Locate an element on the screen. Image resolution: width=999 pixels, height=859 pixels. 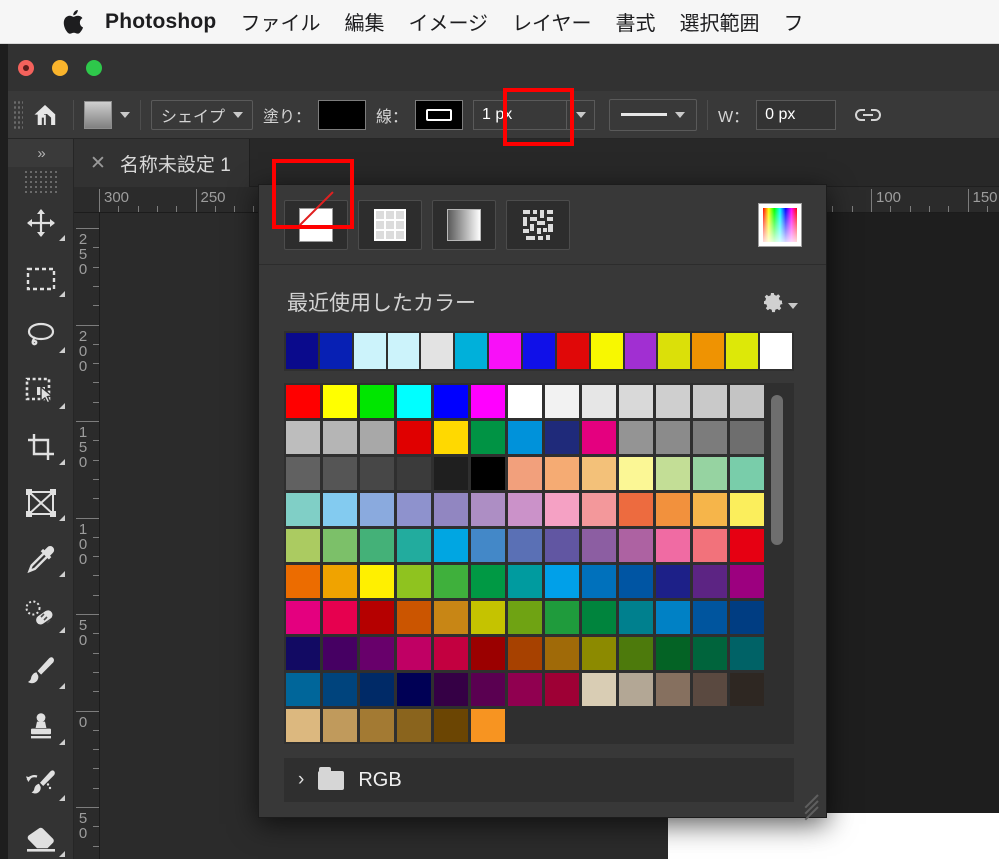
menu-item-select: 選択範囲 is located at coordinates (719, 21).